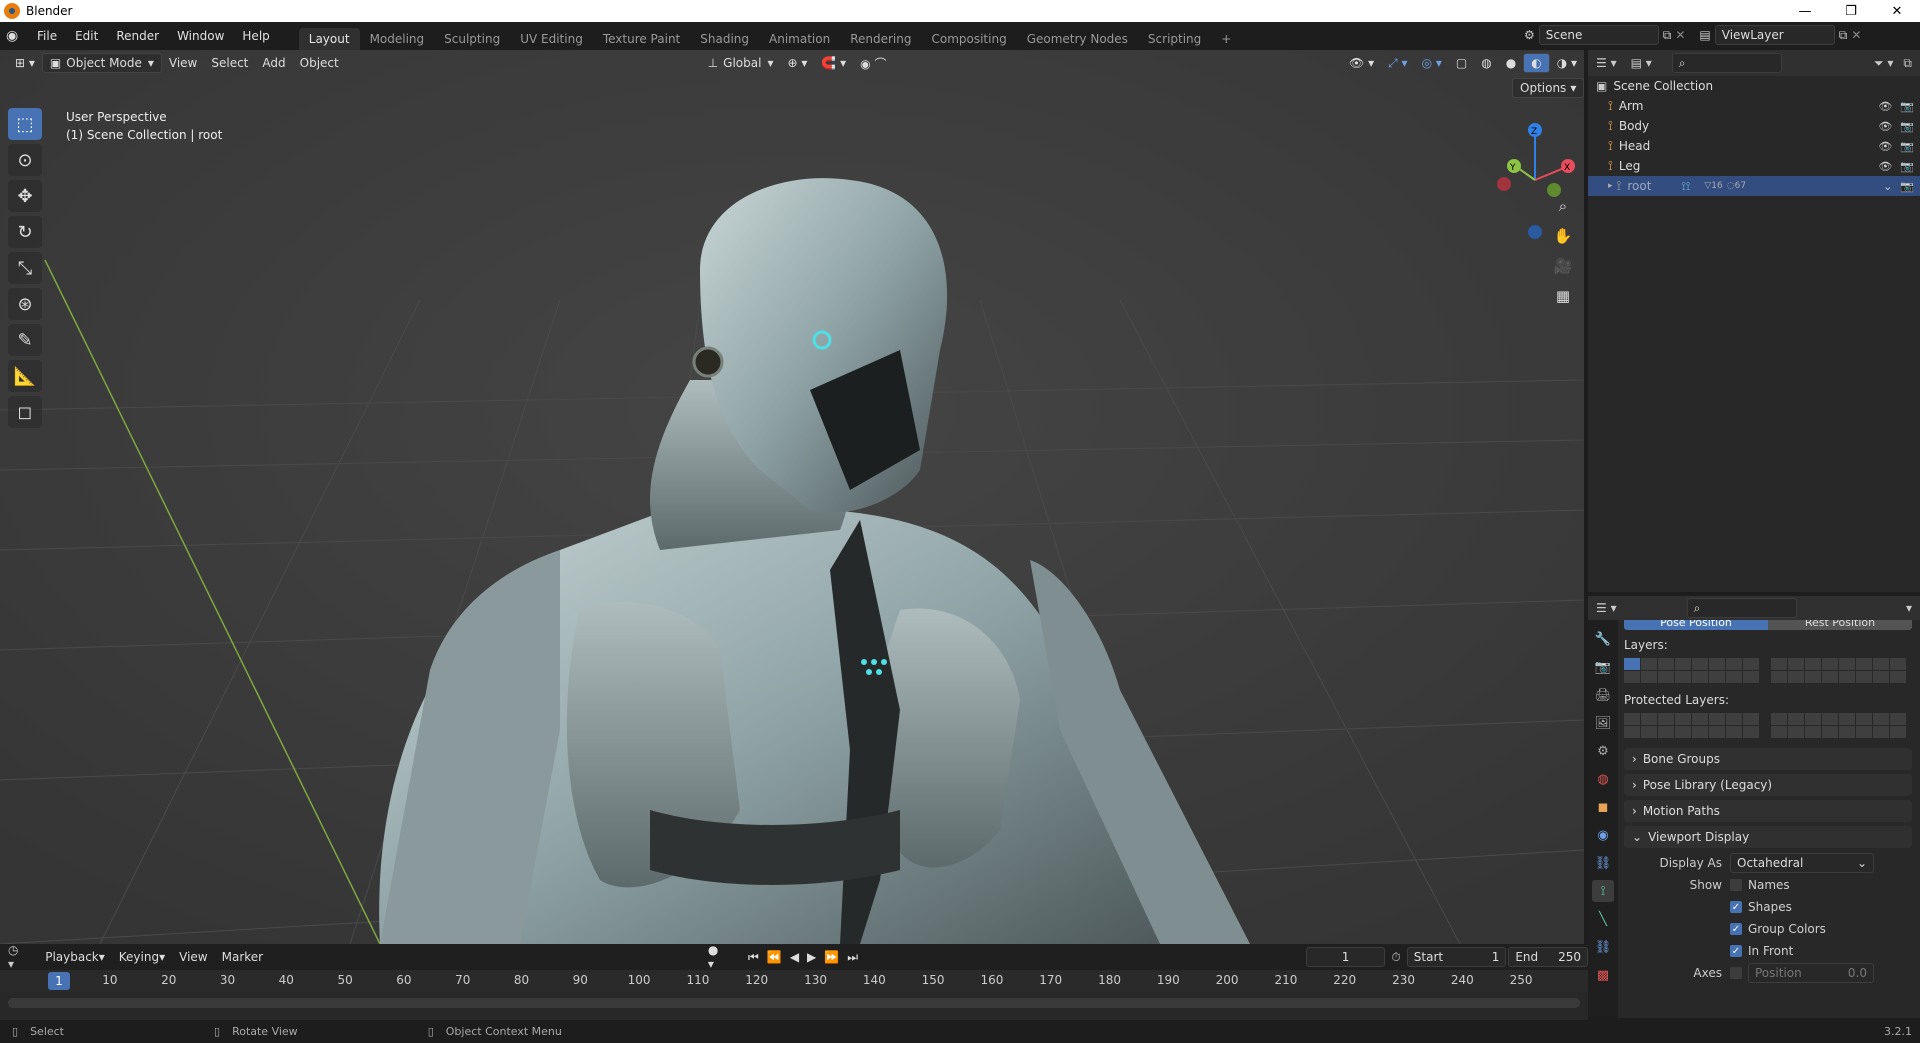 The height and width of the screenshot is (1043, 1920). I want to click on select-box-tool: ⬚, so click(25, 124).